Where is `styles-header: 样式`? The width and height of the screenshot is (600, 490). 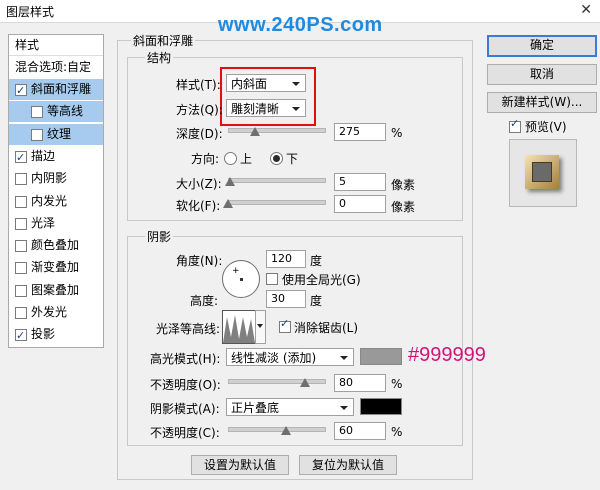
styles-header: 样式 is located at coordinates (56, 45).